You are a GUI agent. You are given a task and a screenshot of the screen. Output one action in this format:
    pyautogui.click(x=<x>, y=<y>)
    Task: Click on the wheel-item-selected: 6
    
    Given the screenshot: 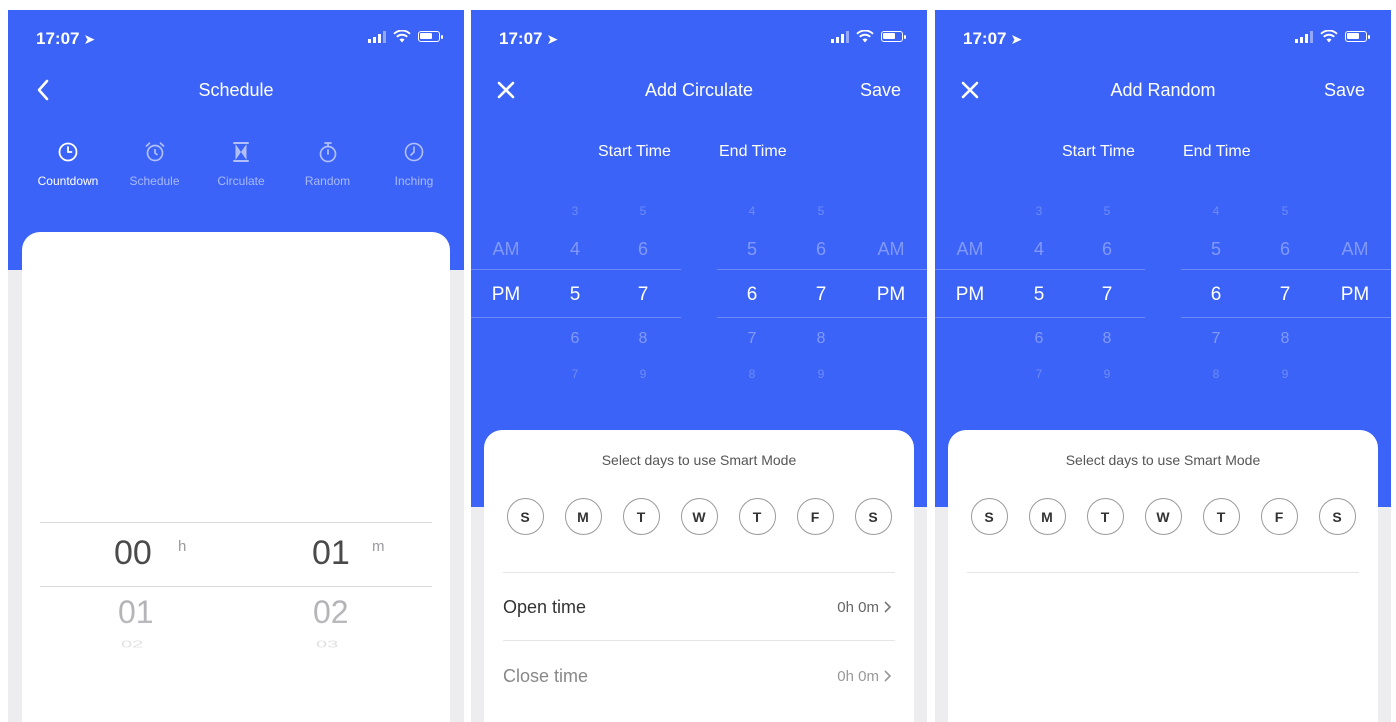 What is the action you would take?
    pyautogui.click(x=752, y=294)
    